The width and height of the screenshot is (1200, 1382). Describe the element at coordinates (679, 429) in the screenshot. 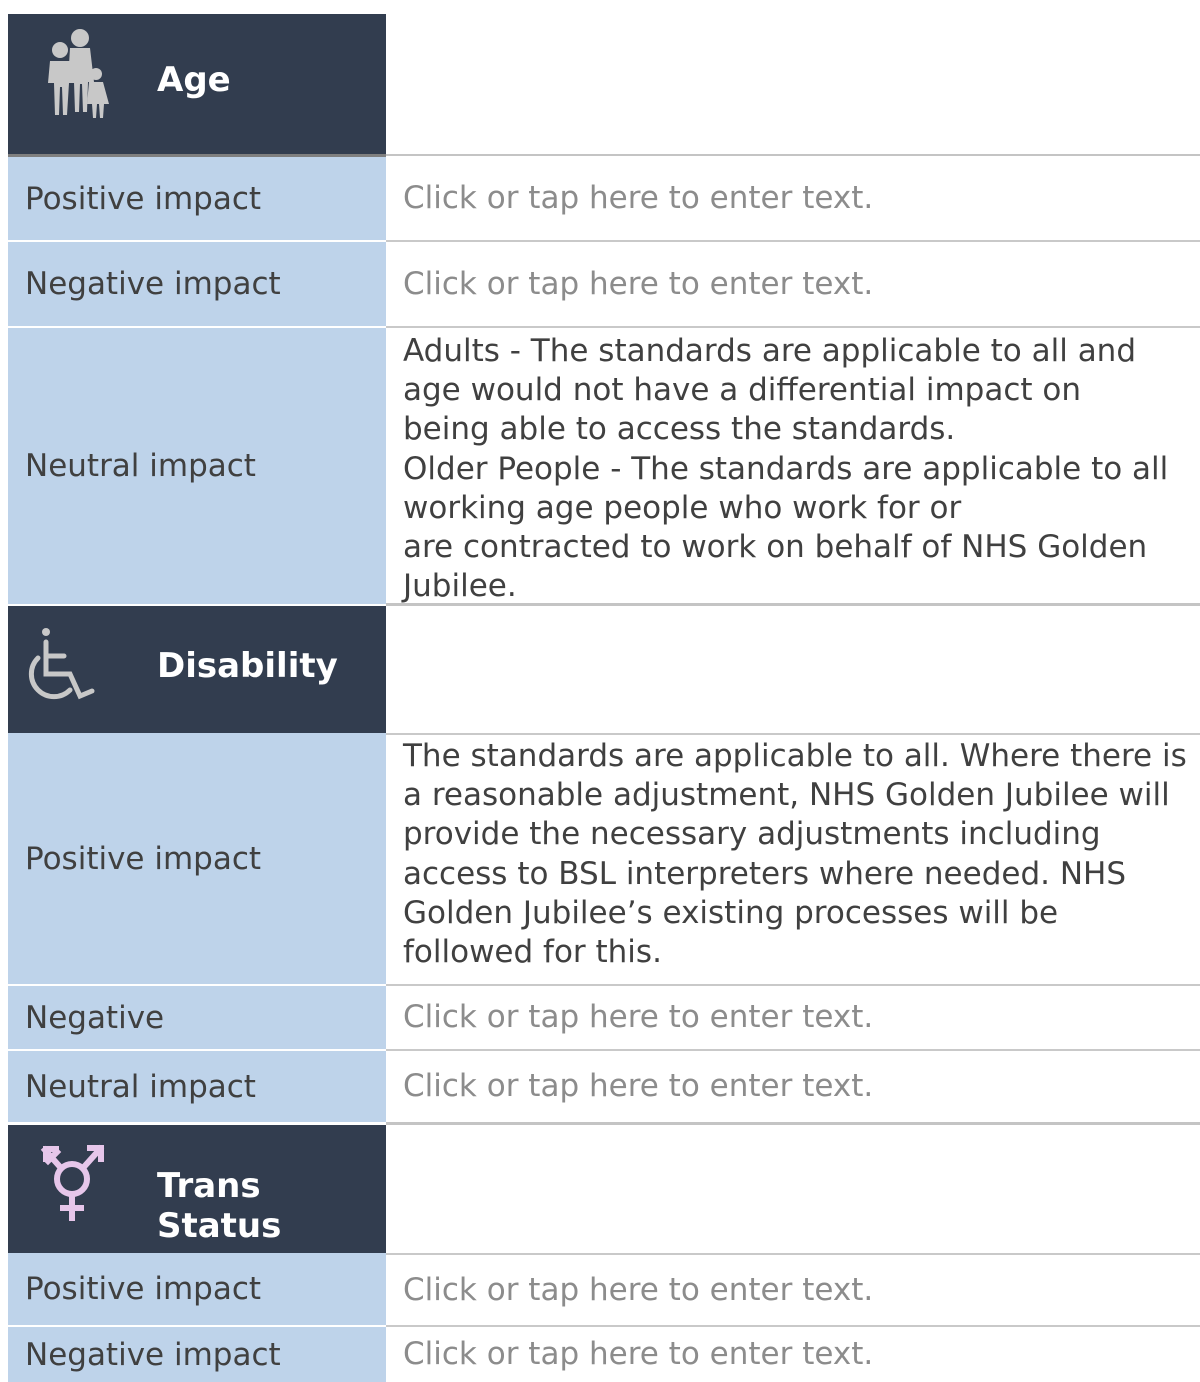

I see `text-line: being able to access the standards.` at that location.